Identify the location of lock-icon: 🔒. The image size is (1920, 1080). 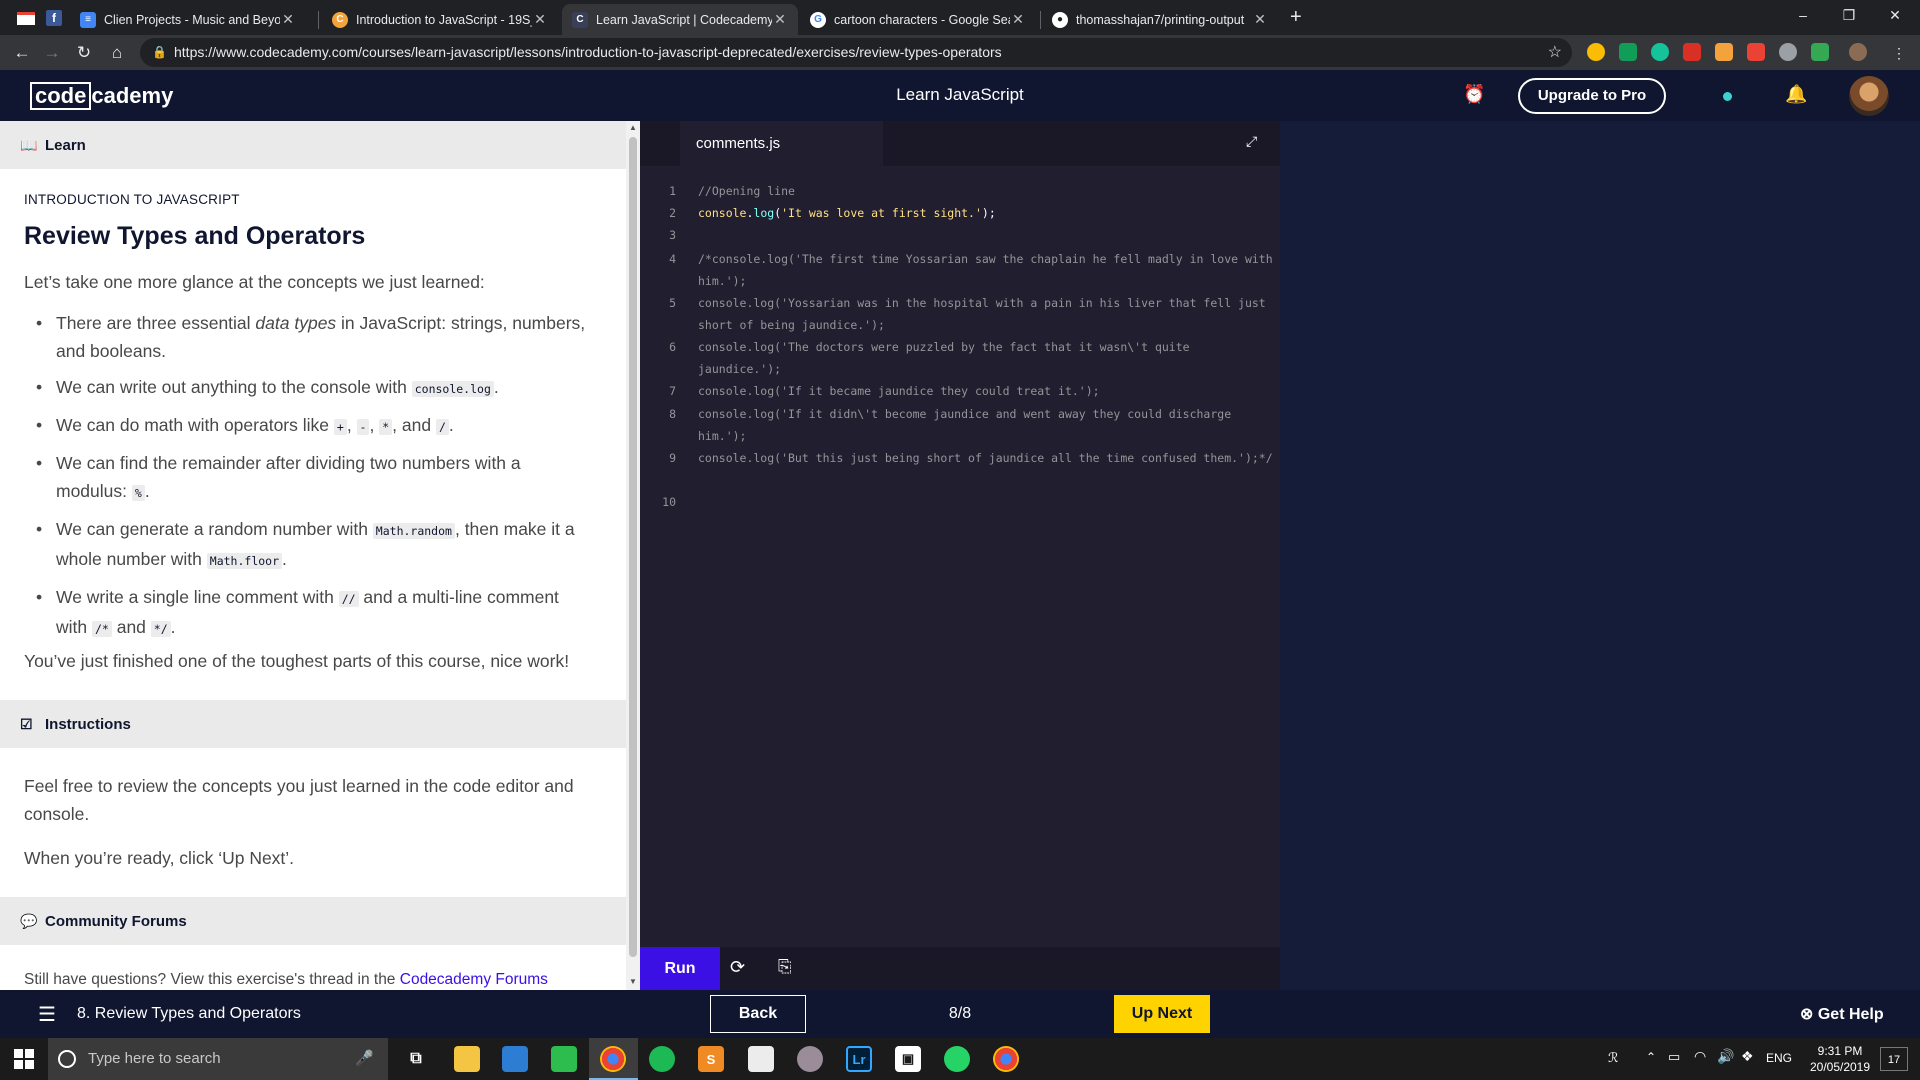
(159, 52).